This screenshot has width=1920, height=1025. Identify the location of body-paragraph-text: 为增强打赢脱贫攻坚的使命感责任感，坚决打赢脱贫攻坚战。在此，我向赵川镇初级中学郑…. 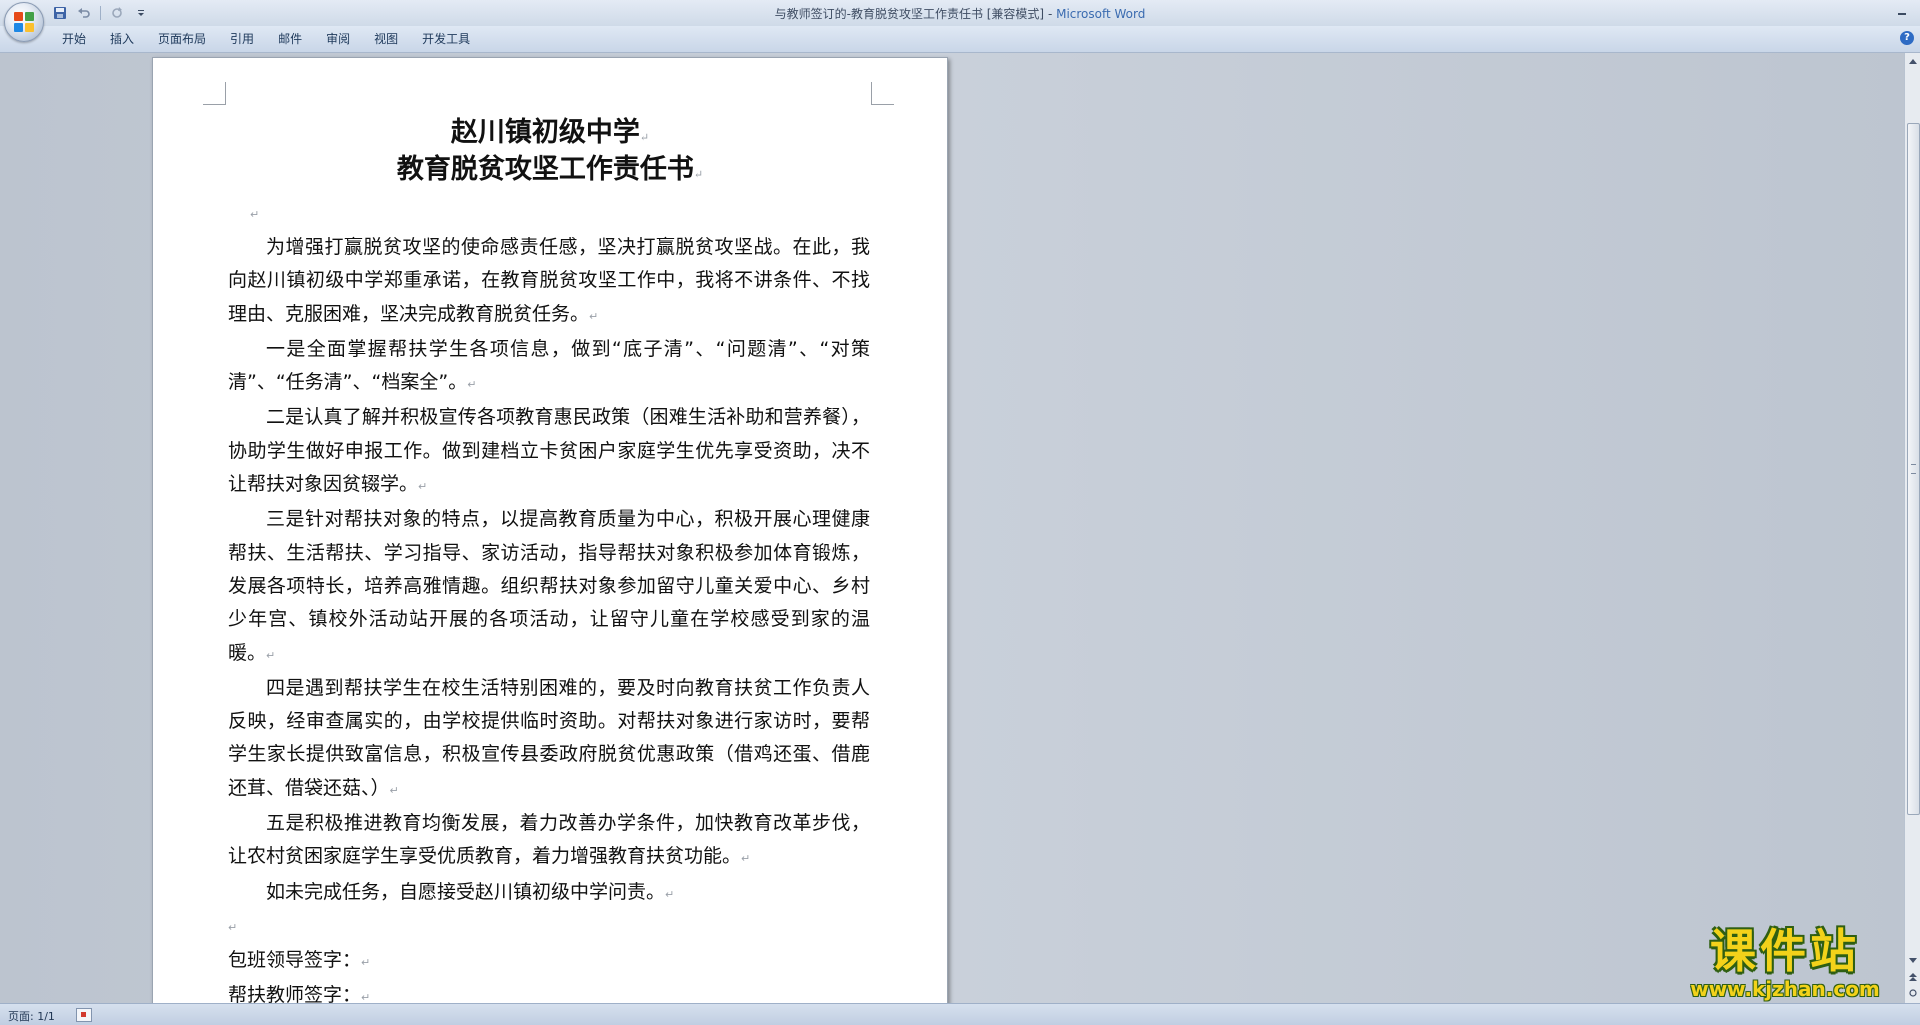
(549, 280).